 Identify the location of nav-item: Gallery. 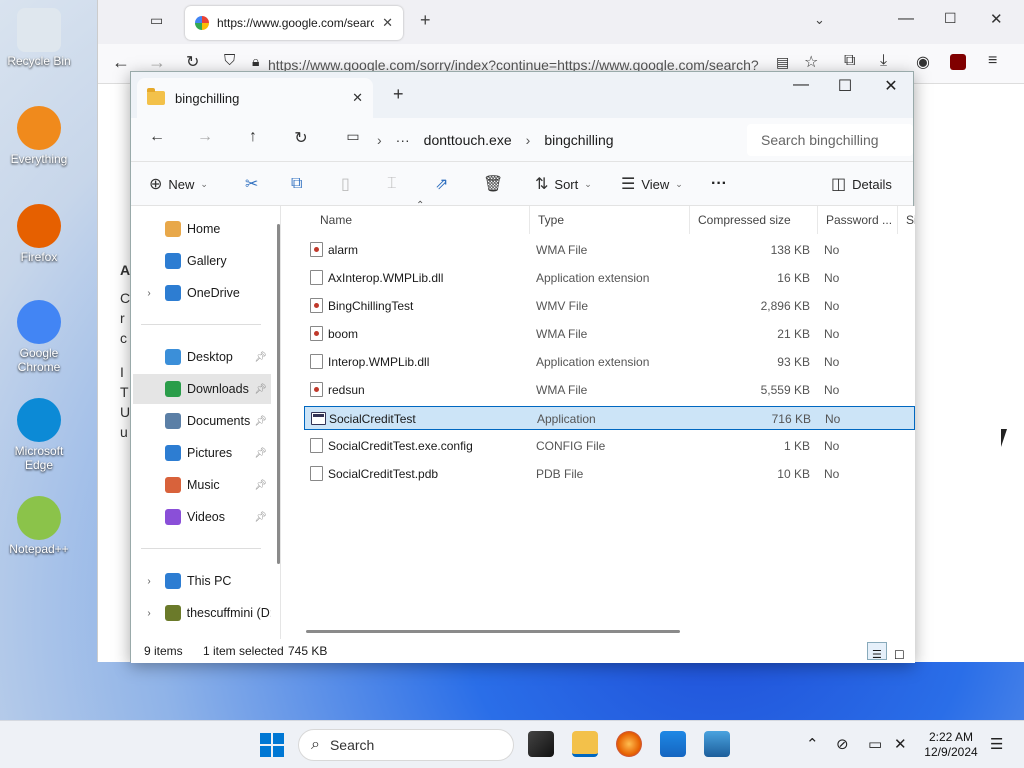
(202, 261).